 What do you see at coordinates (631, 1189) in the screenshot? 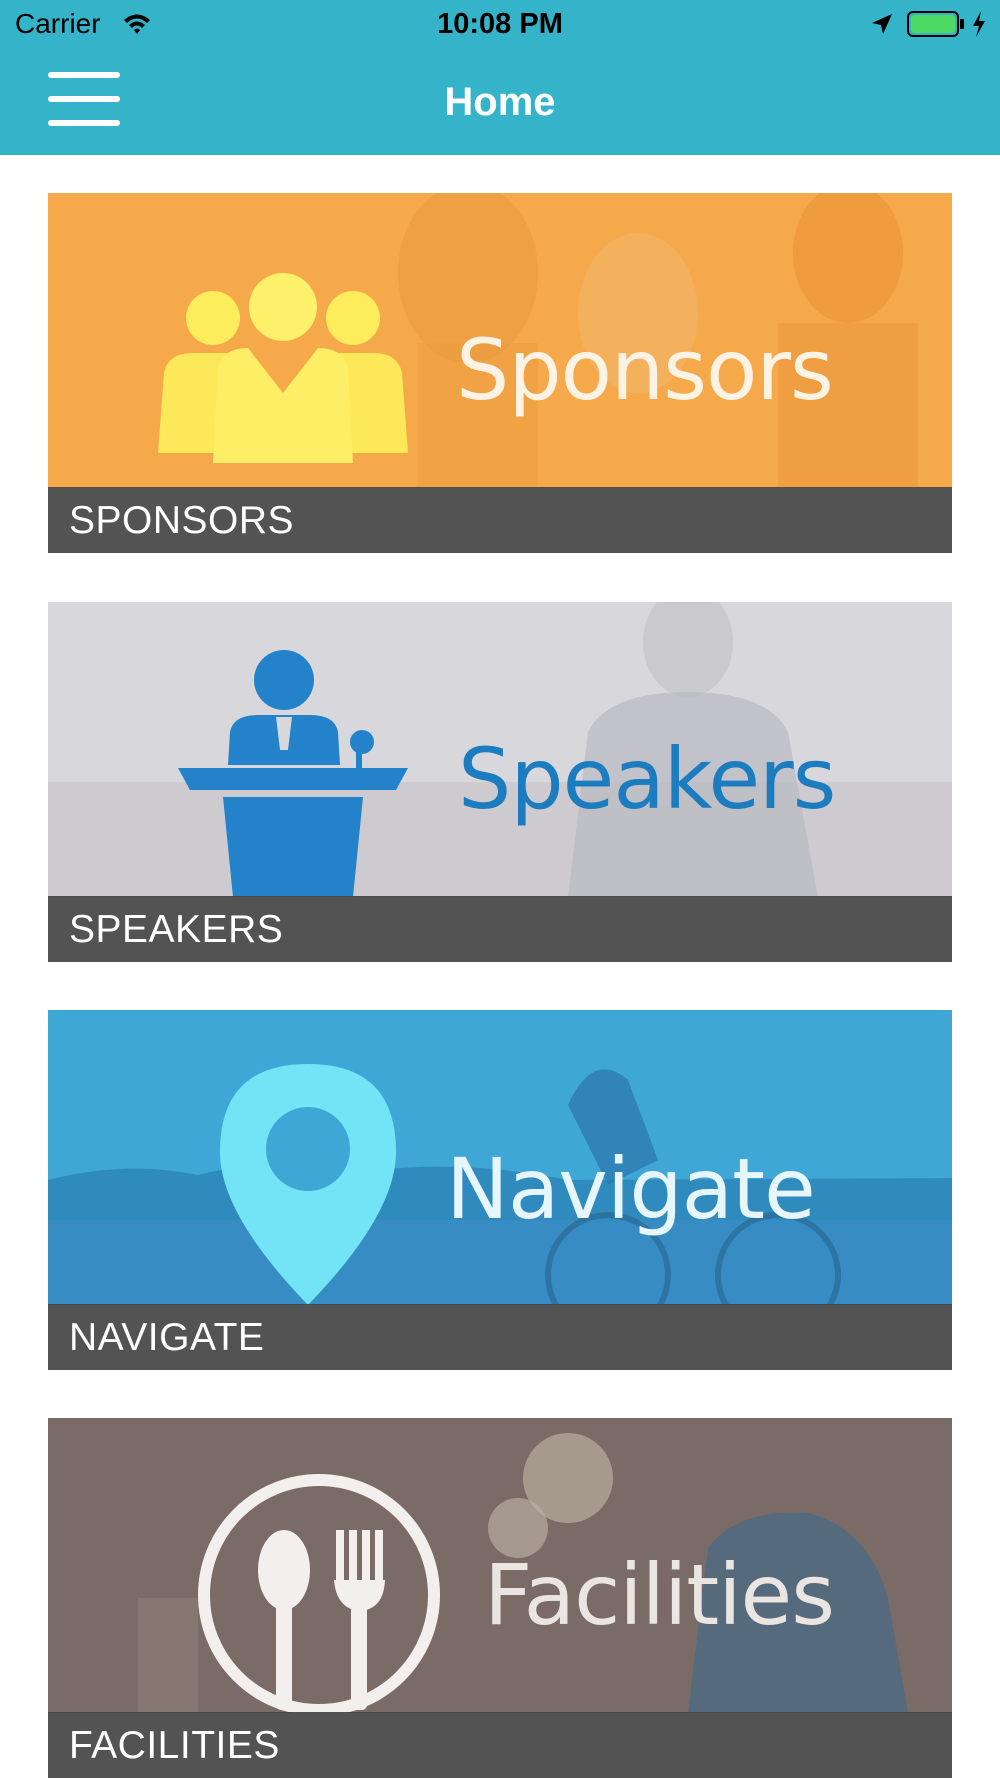
I see `navigate-banner-text: Navigate` at bounding box center [631, 1189].